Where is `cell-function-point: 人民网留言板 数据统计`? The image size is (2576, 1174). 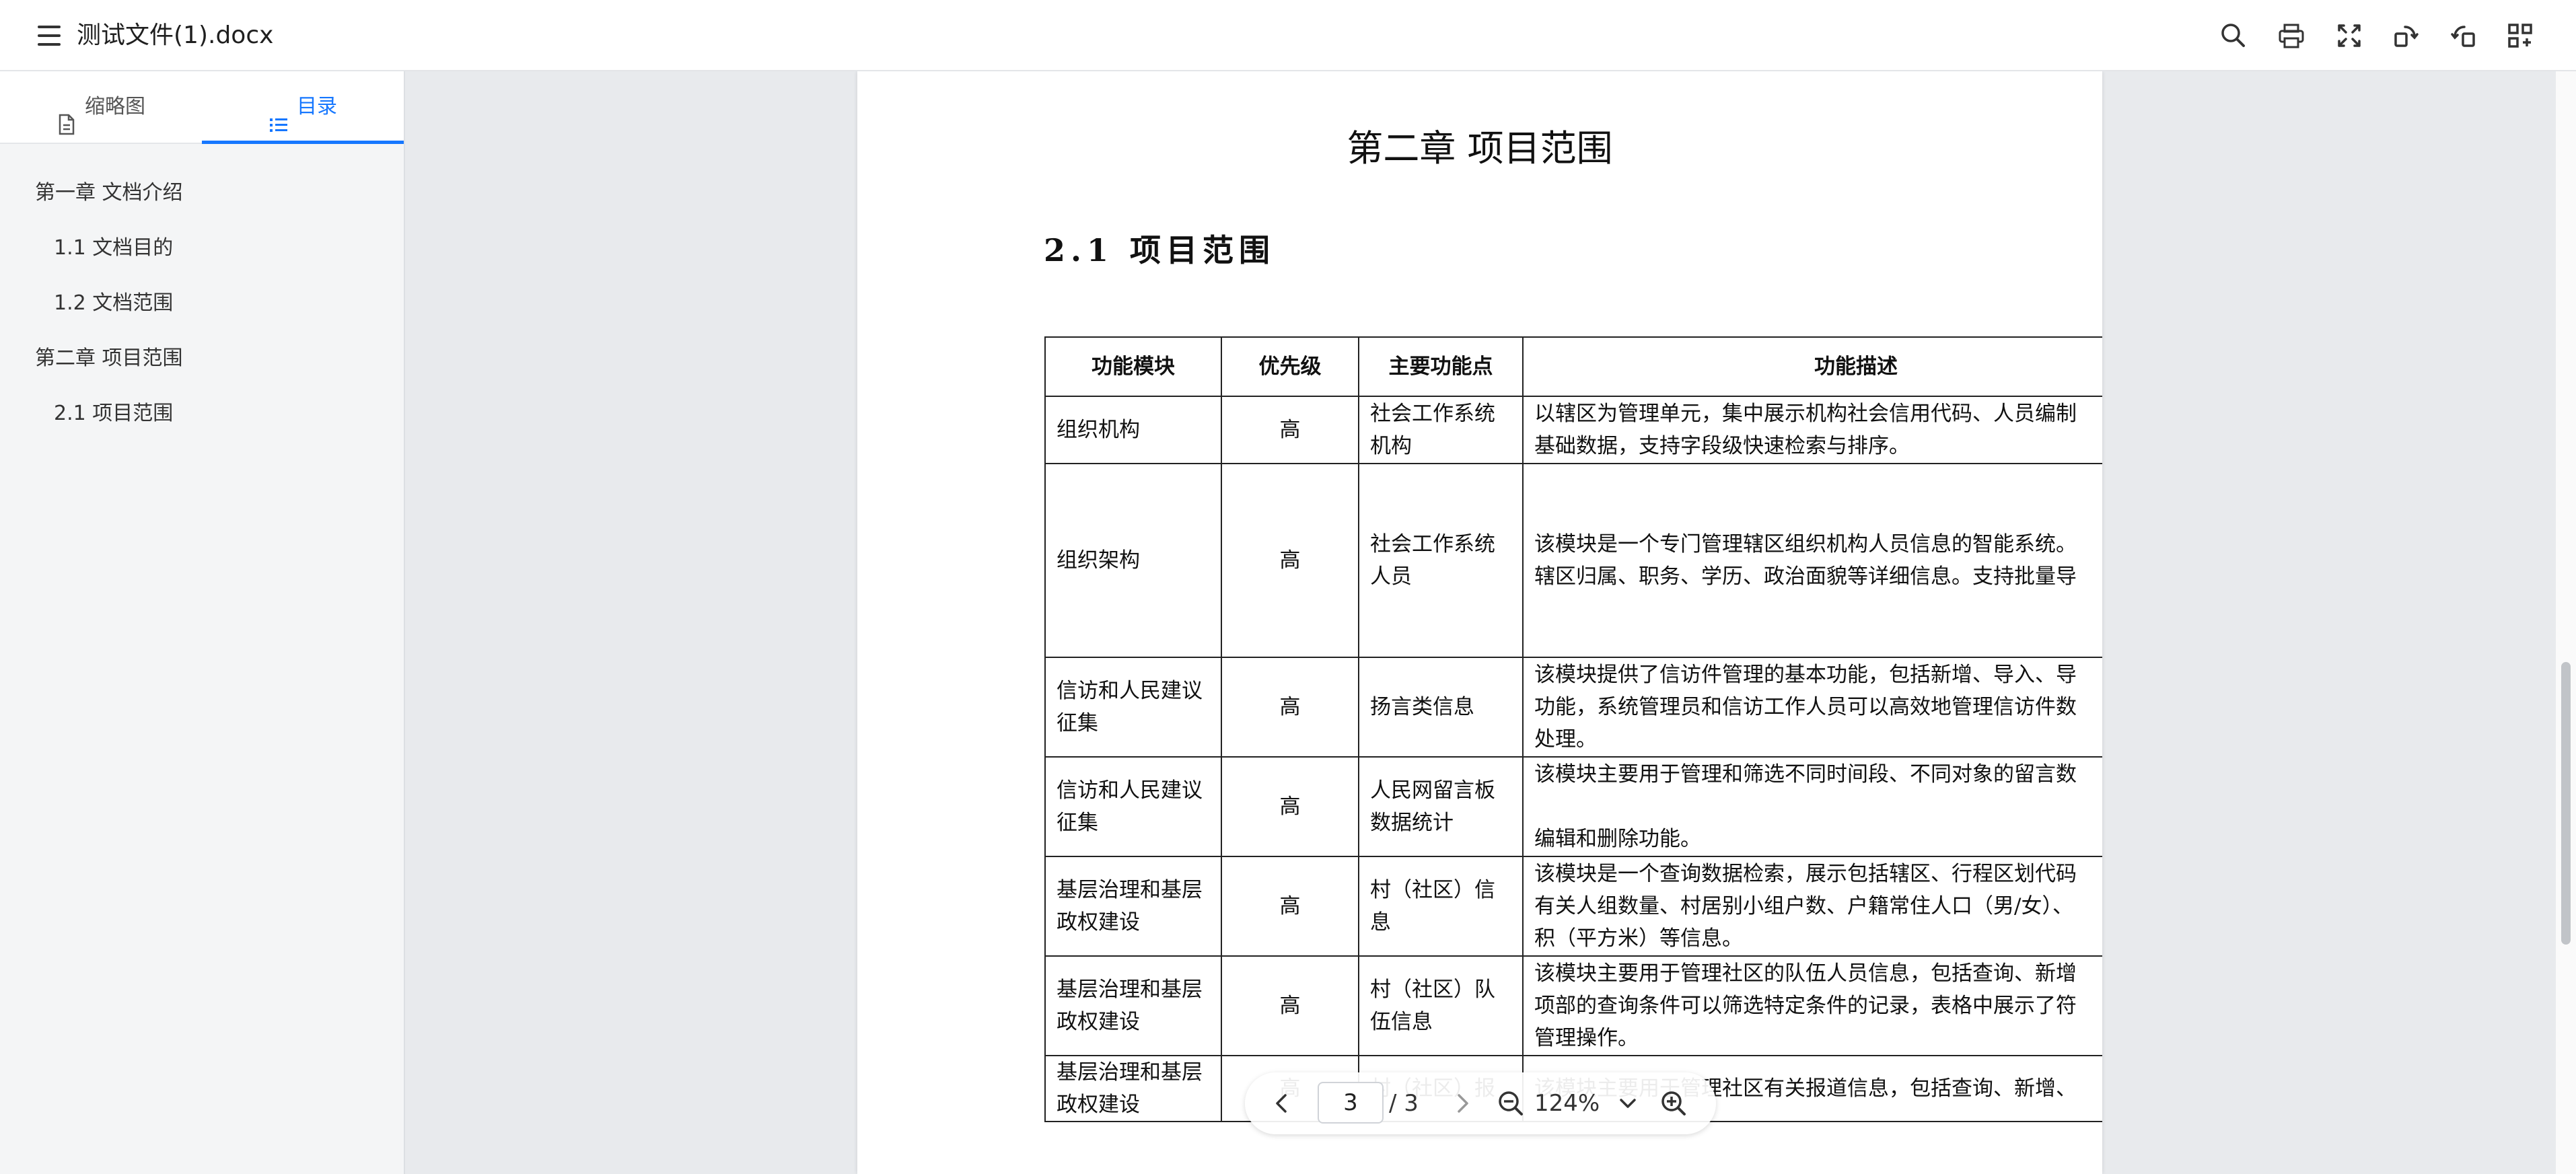
cell-function-point: 人民网留言板 数据统计 is located at coordinates (1441, 806).